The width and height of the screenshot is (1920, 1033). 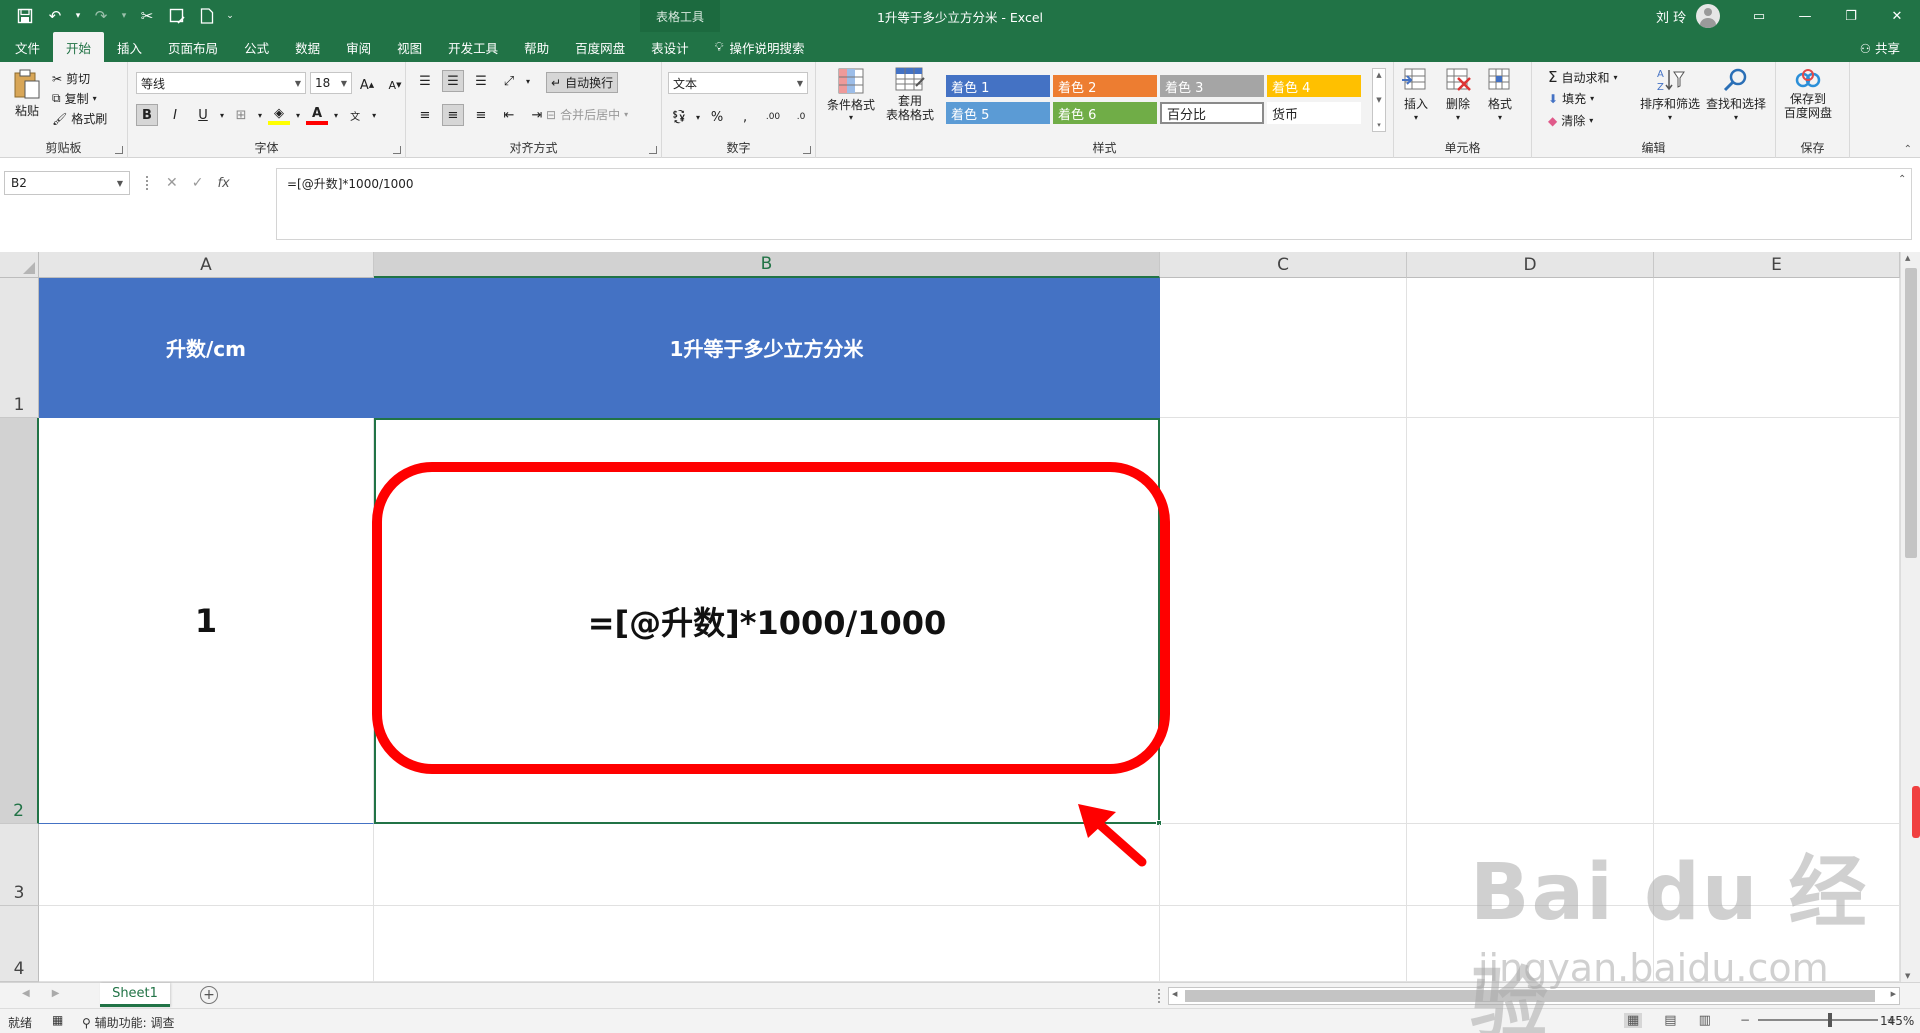 I want to click on insert-function-icon: fx, so click(x=223, y=183).